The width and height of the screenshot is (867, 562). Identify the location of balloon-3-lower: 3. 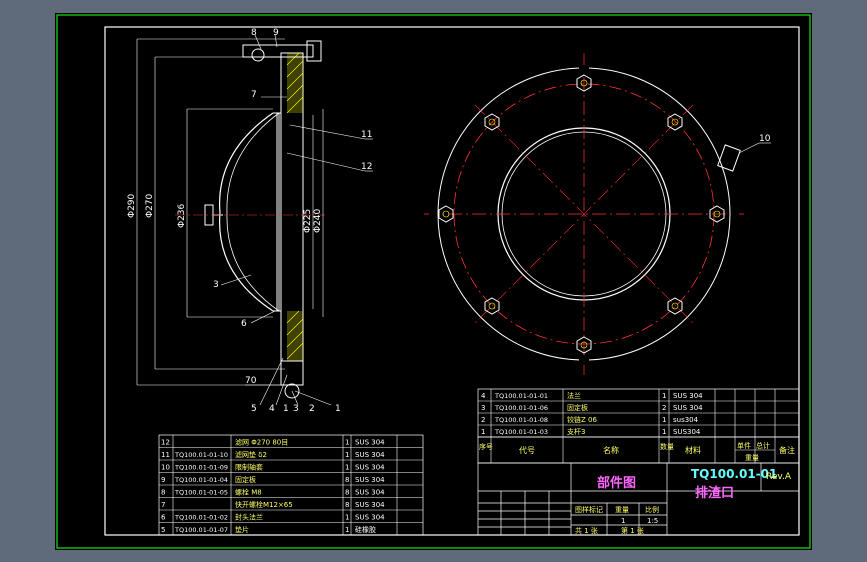
(296, 409).